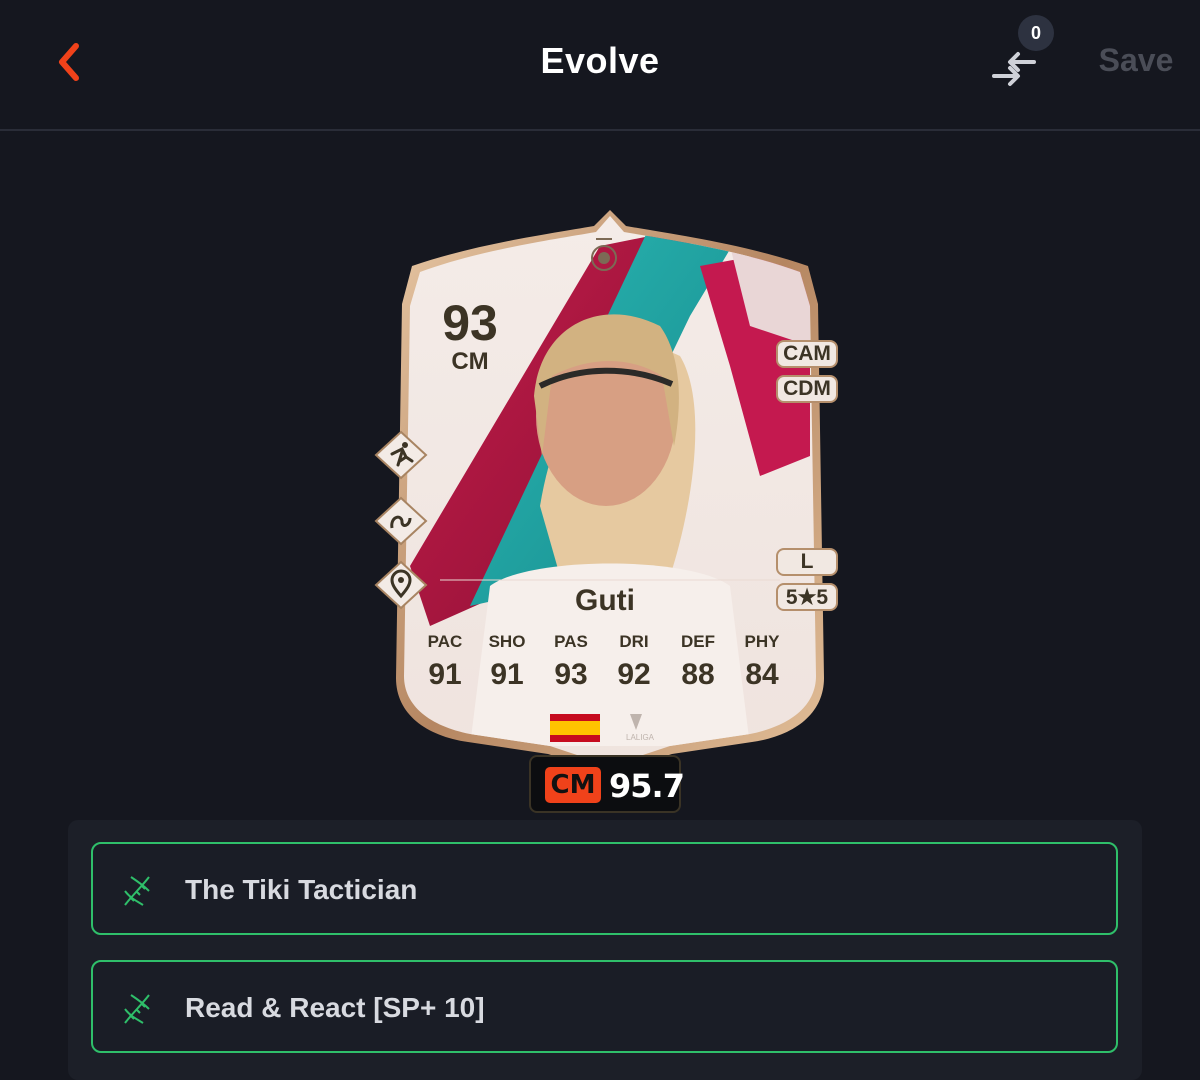  I want to click on stat-pac: PAC 91, so click(445, 662).